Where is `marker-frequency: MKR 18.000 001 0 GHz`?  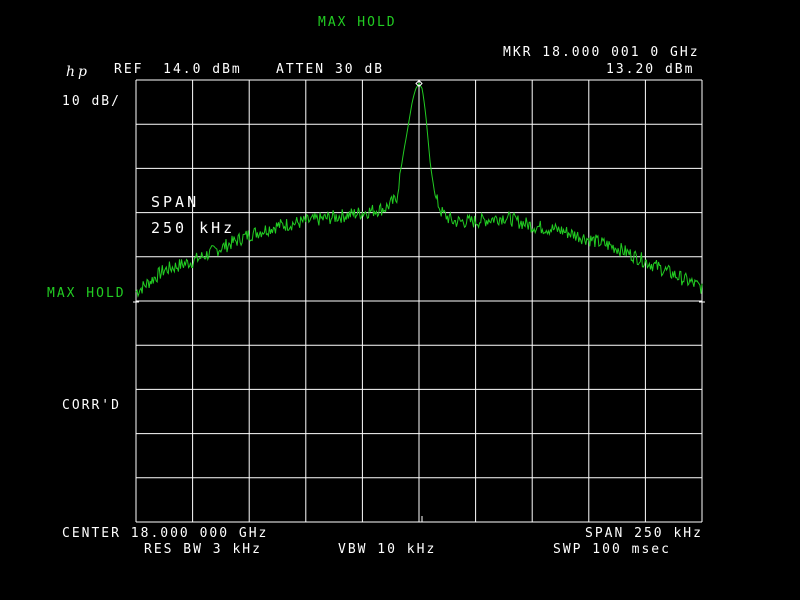
marker-frequency: MKR 18.000 001 0 GHz is located at coordinates (601, 52).